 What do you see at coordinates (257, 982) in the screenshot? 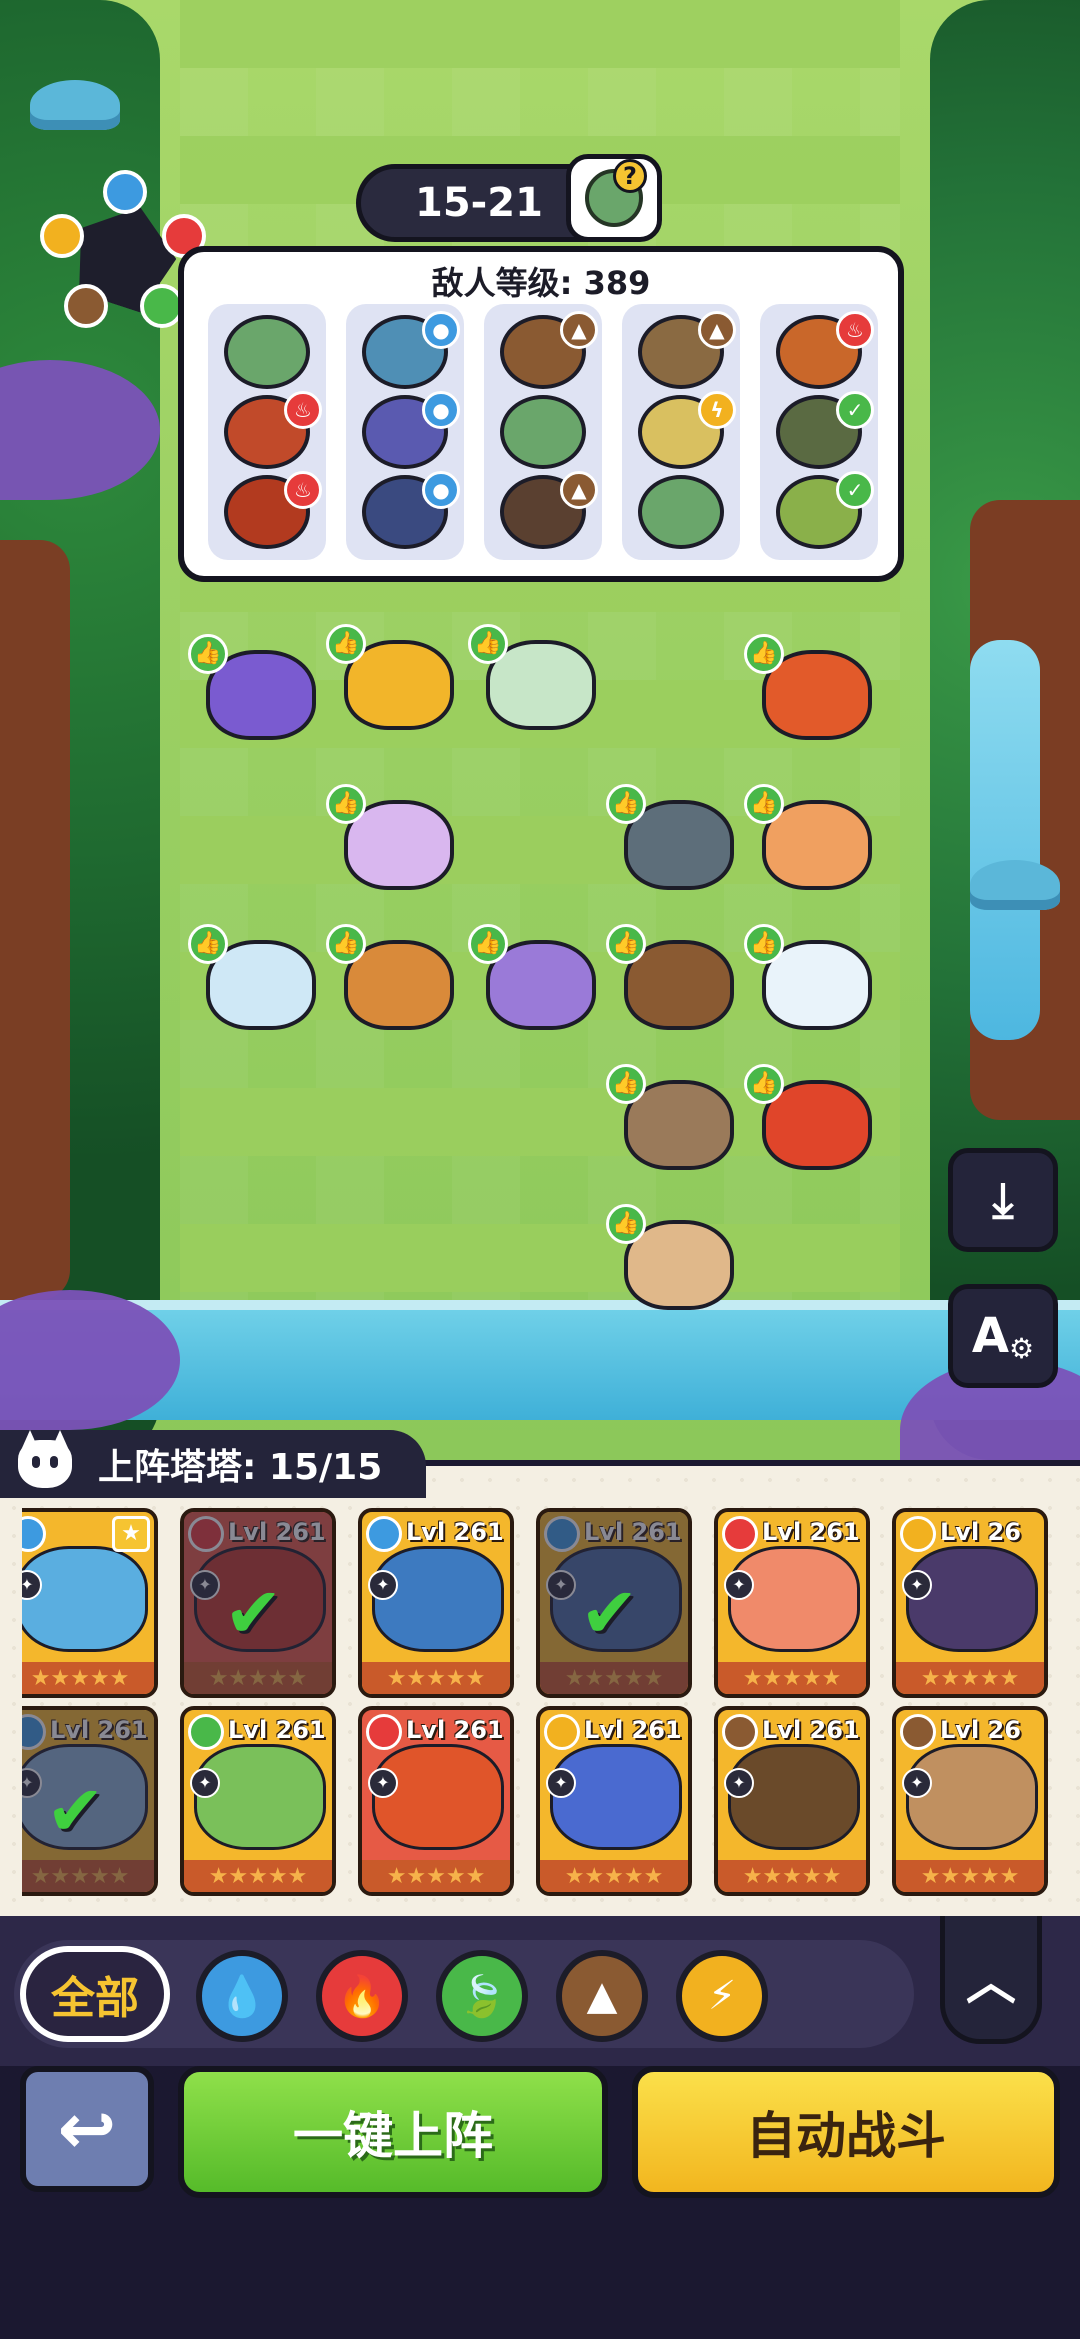
I see `unit-ice-serpent: 👍` at bounding box center [257, 982].